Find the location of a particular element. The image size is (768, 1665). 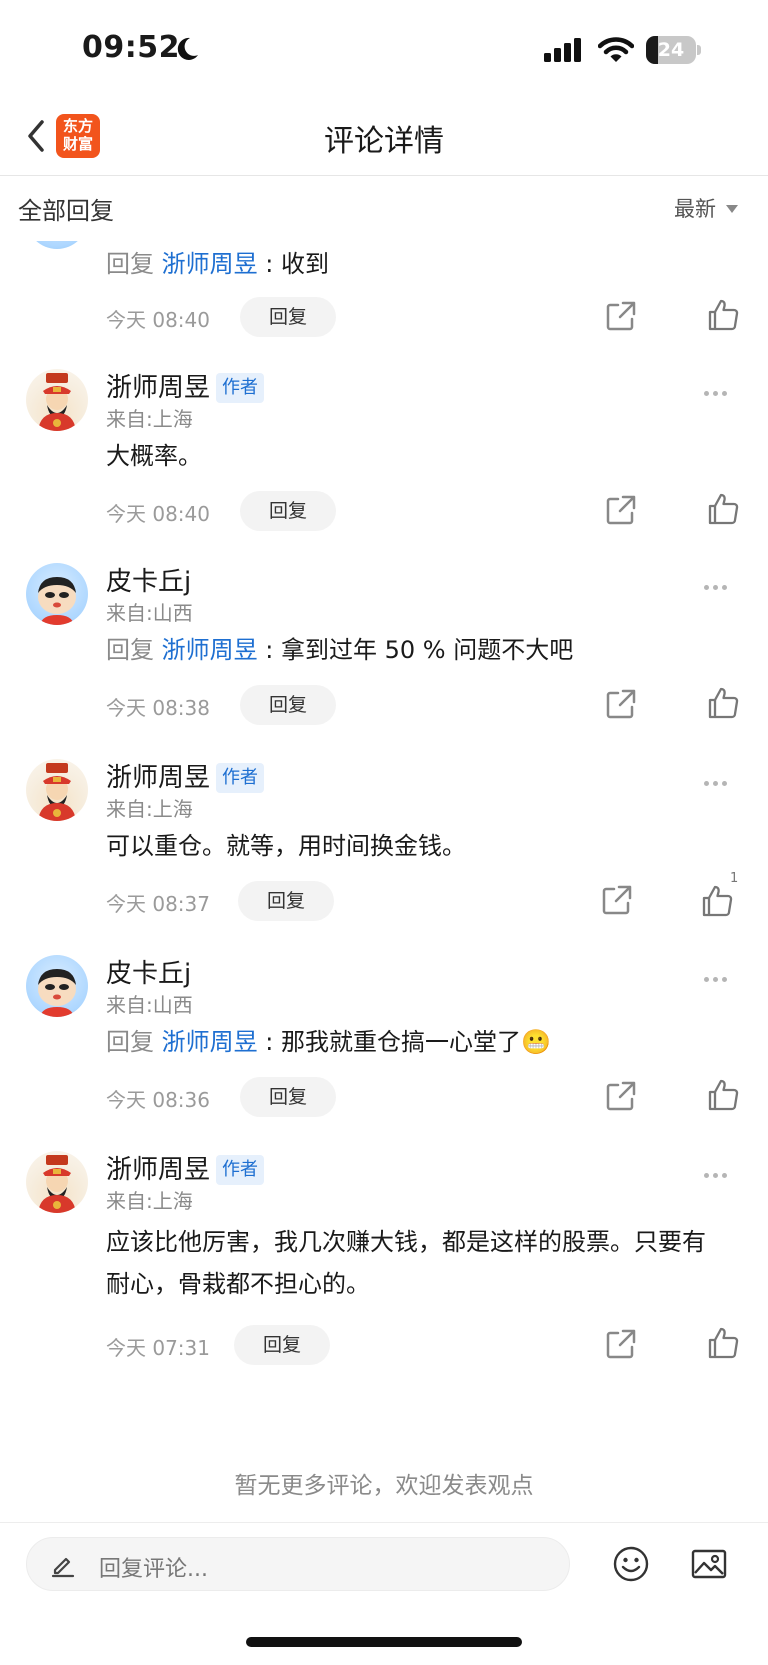

caret-down-icon is located at coordinates (732, 209).